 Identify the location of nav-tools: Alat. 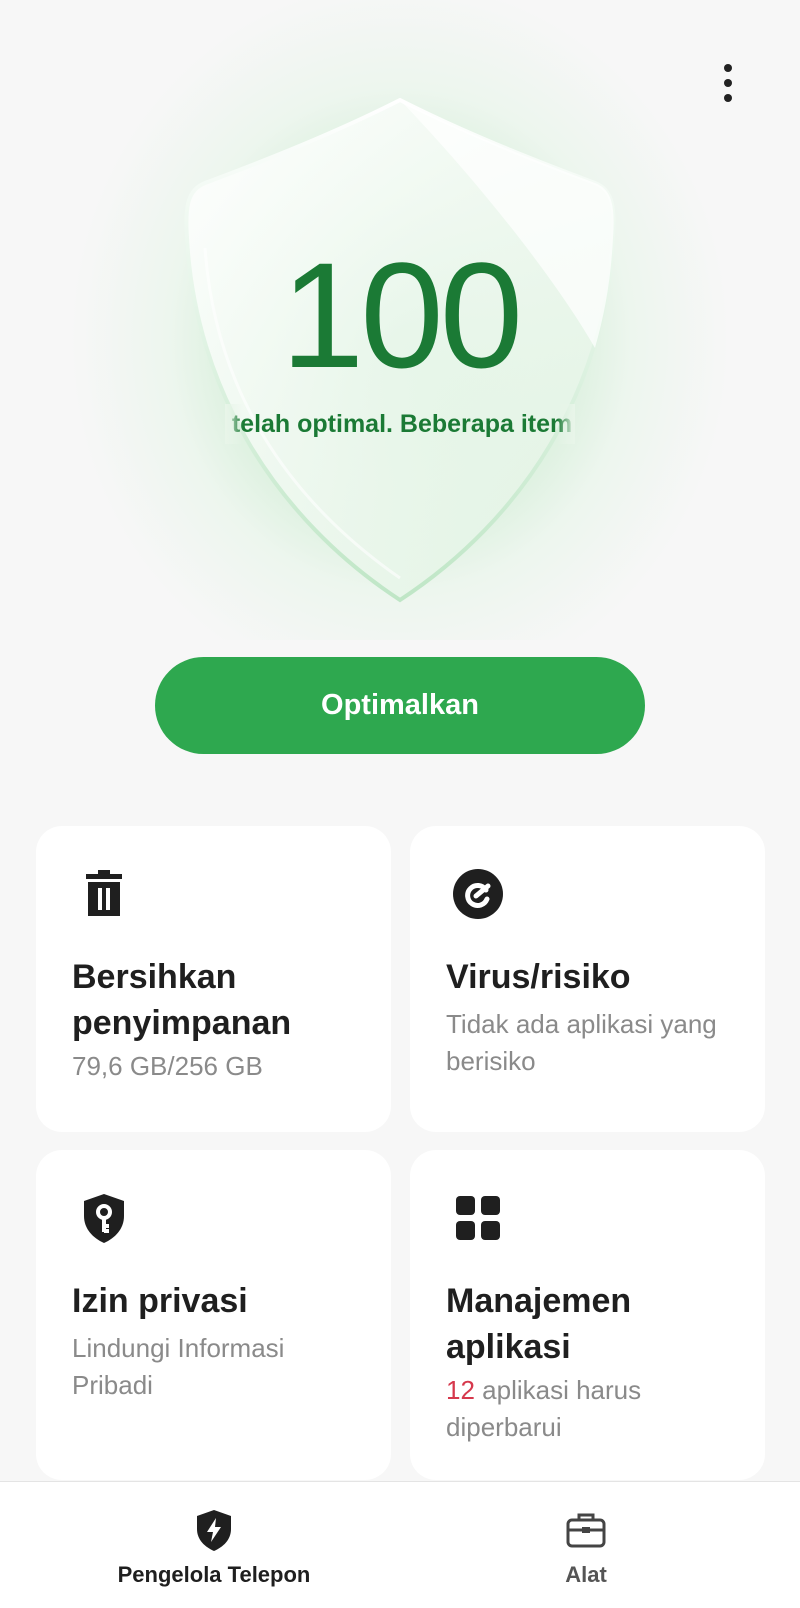
(586, 1545).